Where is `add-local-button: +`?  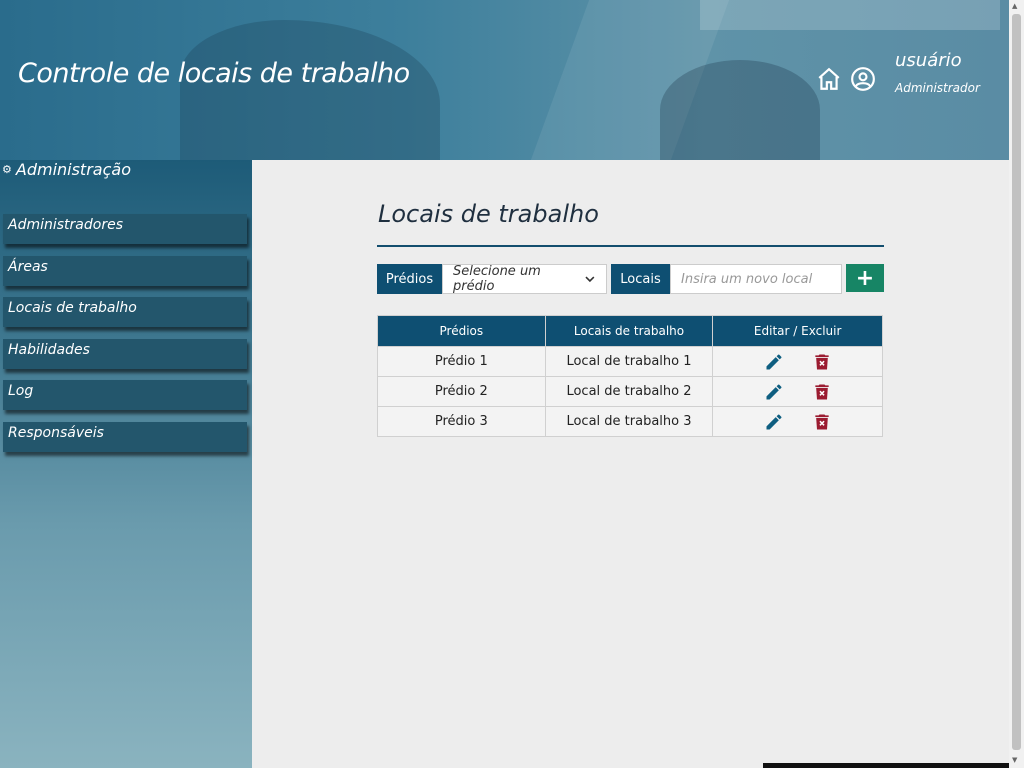
add-local-button: + is located at coordinates (865, 278).